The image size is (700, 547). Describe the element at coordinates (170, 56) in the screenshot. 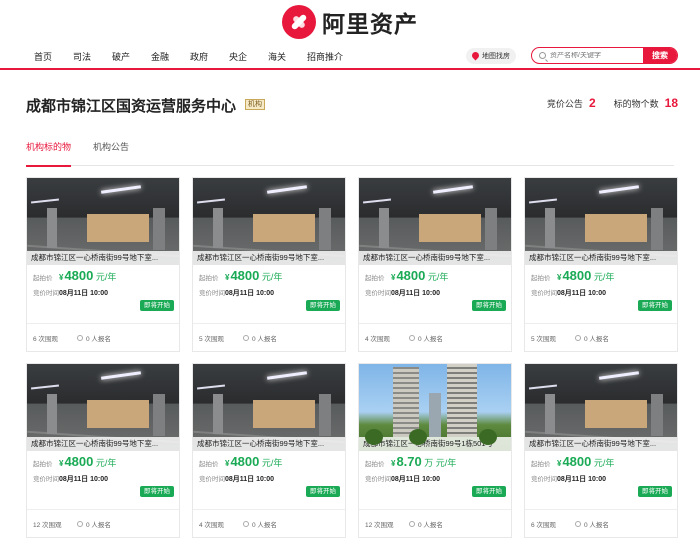

I see `nav-item-finance: 金融` at that location.